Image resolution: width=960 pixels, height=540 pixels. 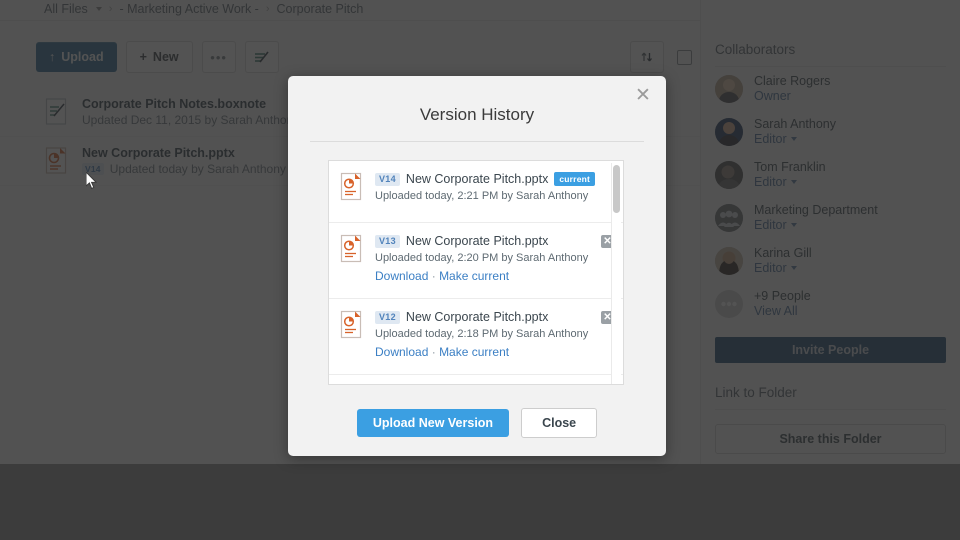 What do you see at coordinates (559, 423) in the screenshot?
I see `close-button: Close` at bounding box center [559, 423].